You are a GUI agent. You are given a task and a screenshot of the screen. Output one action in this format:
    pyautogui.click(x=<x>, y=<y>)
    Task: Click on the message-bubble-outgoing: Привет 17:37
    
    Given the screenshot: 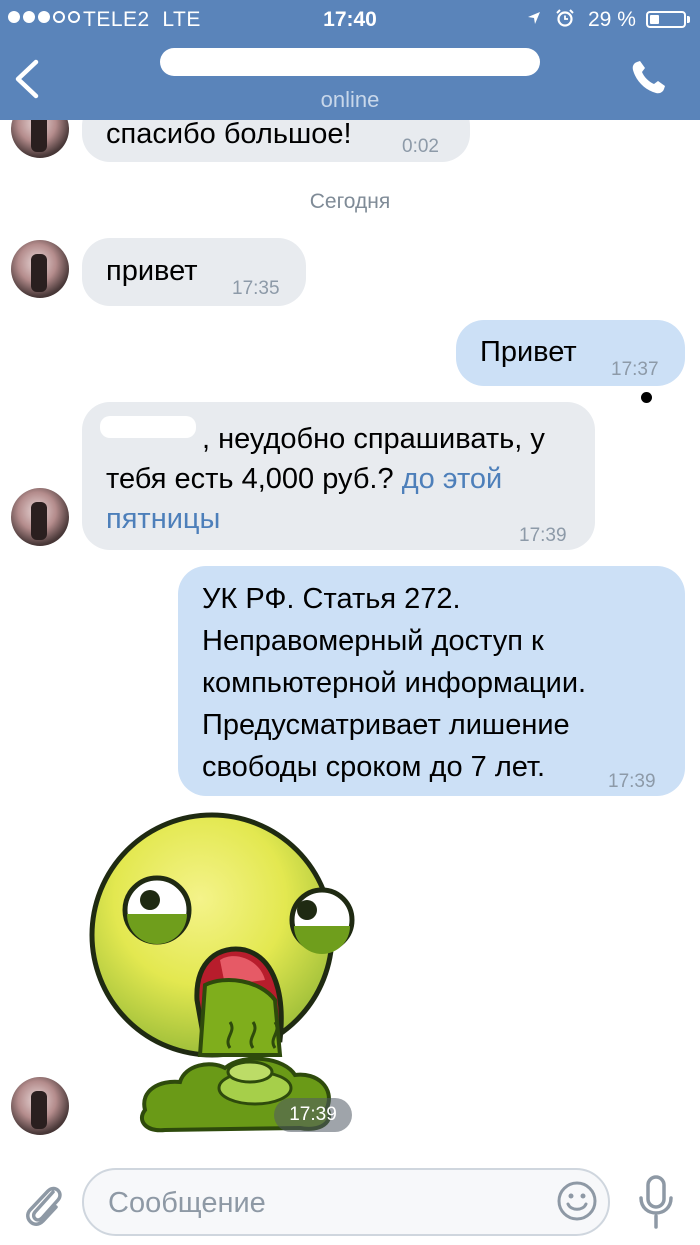 What is the action you would take?
    pyautogui.click(x=570, y=353)
    